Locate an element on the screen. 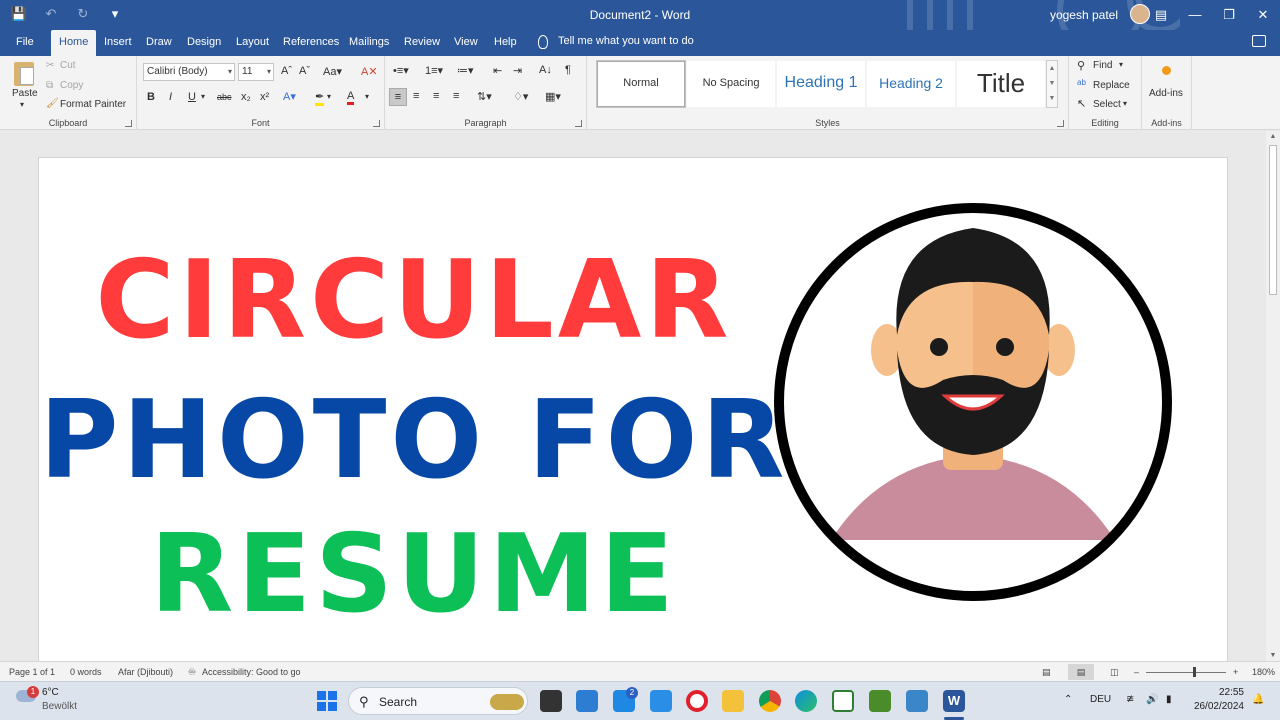 This screenshot has width=1280, height=720. minimize-icon: — is located at coordinates (1195, 15).